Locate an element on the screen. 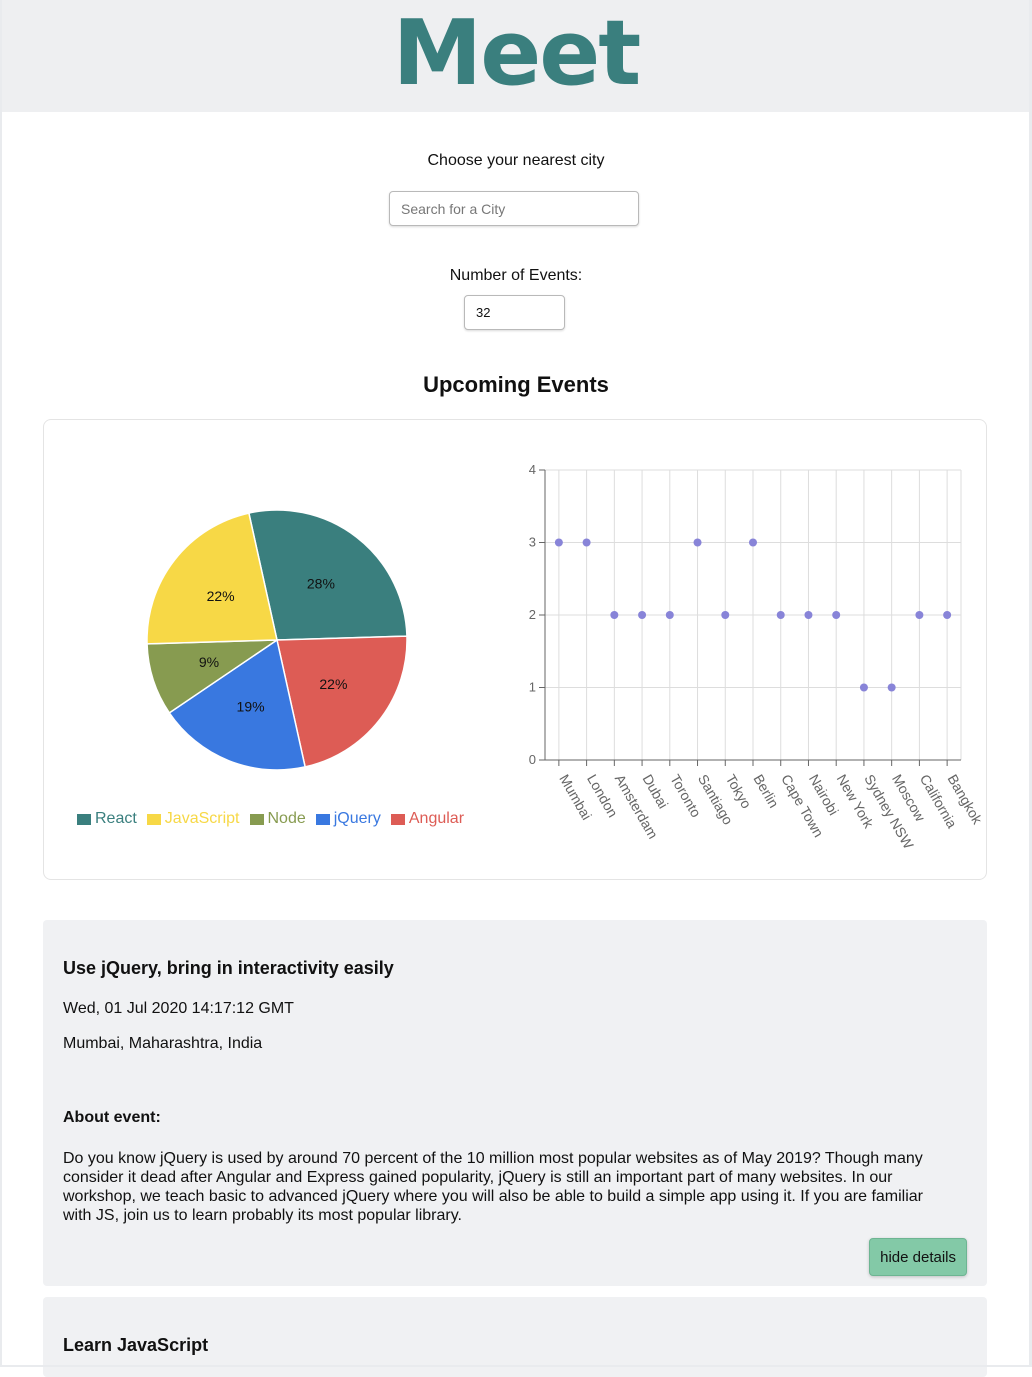  x-tick-label: Sydney NSW is located at coordinates (889, 812).